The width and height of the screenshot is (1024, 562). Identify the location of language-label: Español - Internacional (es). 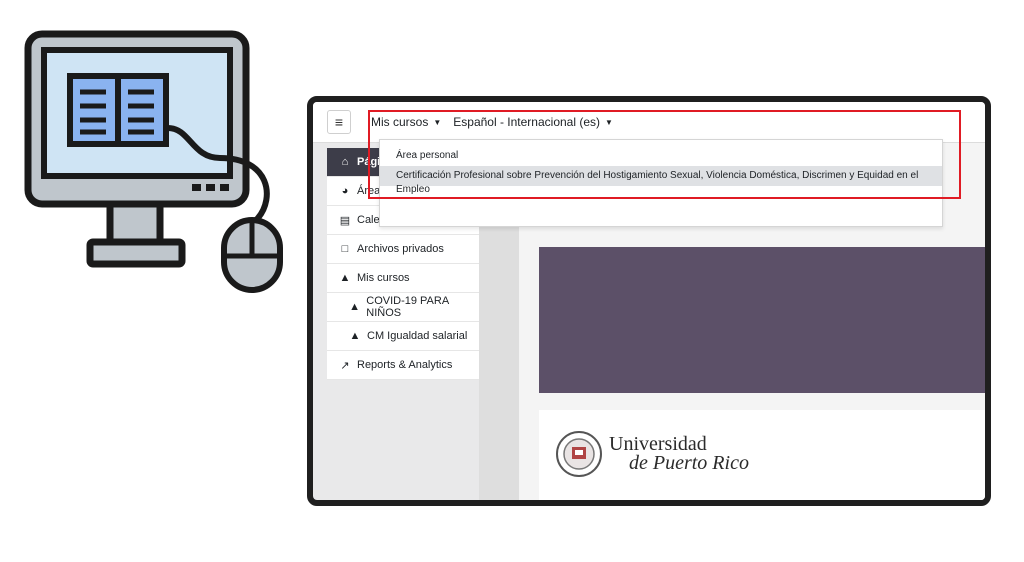
(527, 122).